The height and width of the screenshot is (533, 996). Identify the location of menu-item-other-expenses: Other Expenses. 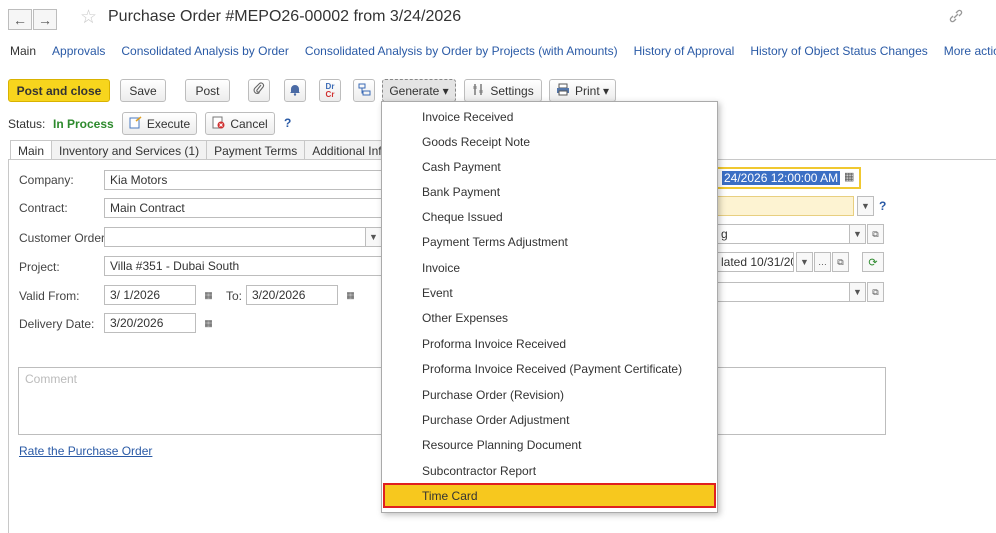
(549, 317).